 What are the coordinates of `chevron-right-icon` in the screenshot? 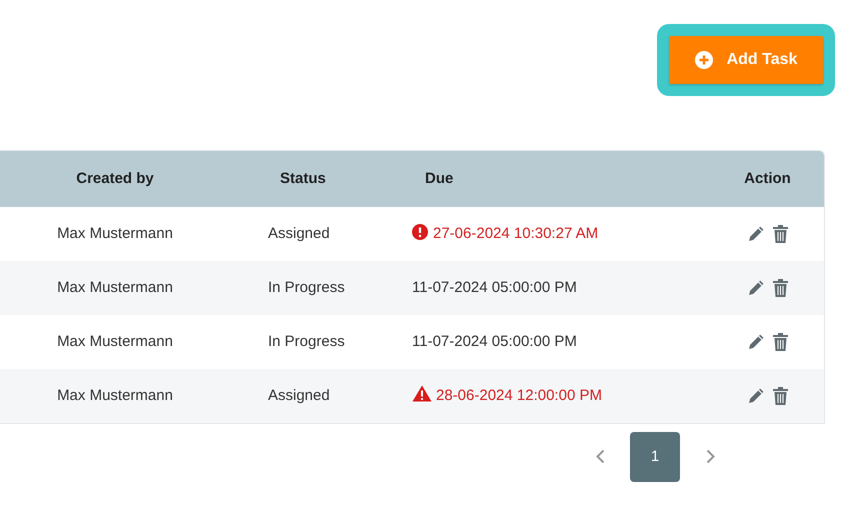 It's located at (710, 456).